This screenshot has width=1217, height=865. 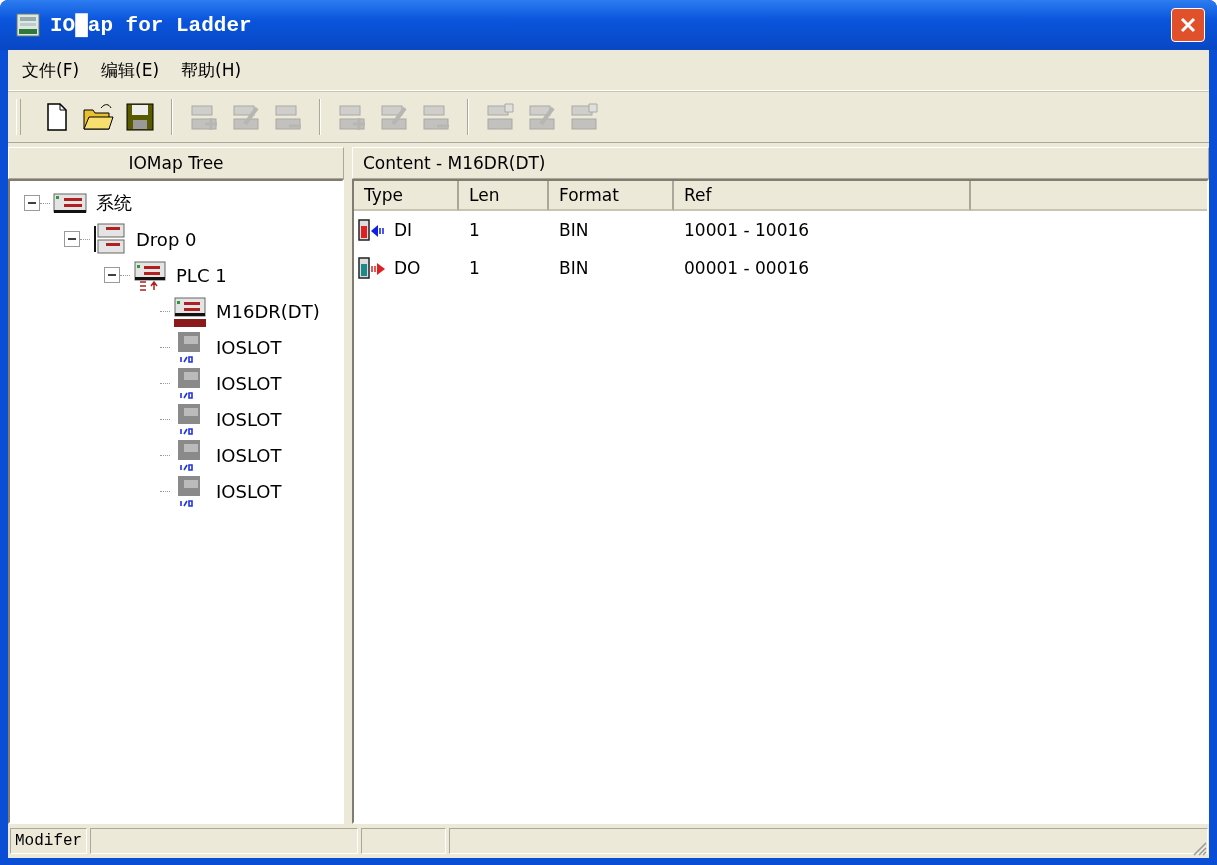 What do you see at coordinates (130, 70) in the screenshot?
I see `menu-item: 编辑(E)` at bounding box center [130, 70].